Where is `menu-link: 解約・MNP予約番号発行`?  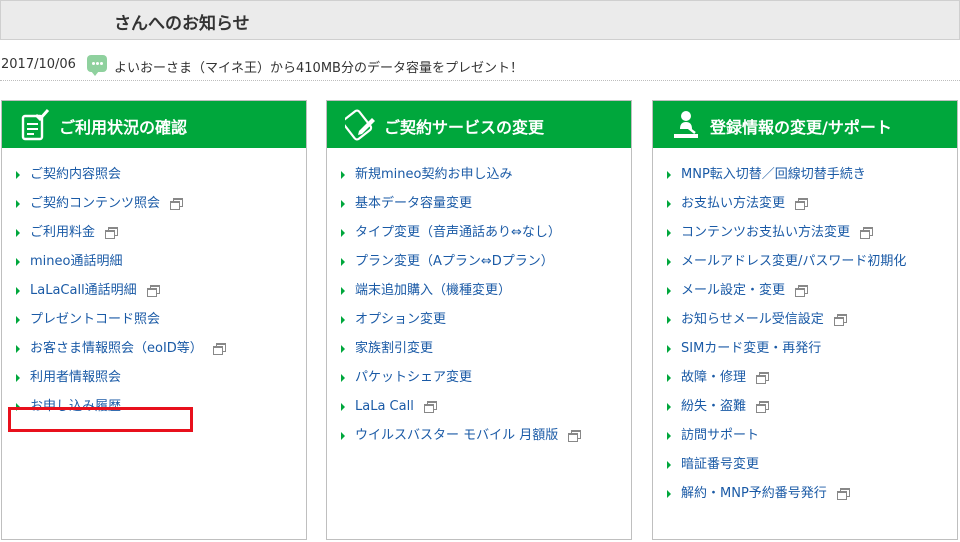
menu-link: 解約・MNP予約番号発行 is located at coordinates (805, 493).